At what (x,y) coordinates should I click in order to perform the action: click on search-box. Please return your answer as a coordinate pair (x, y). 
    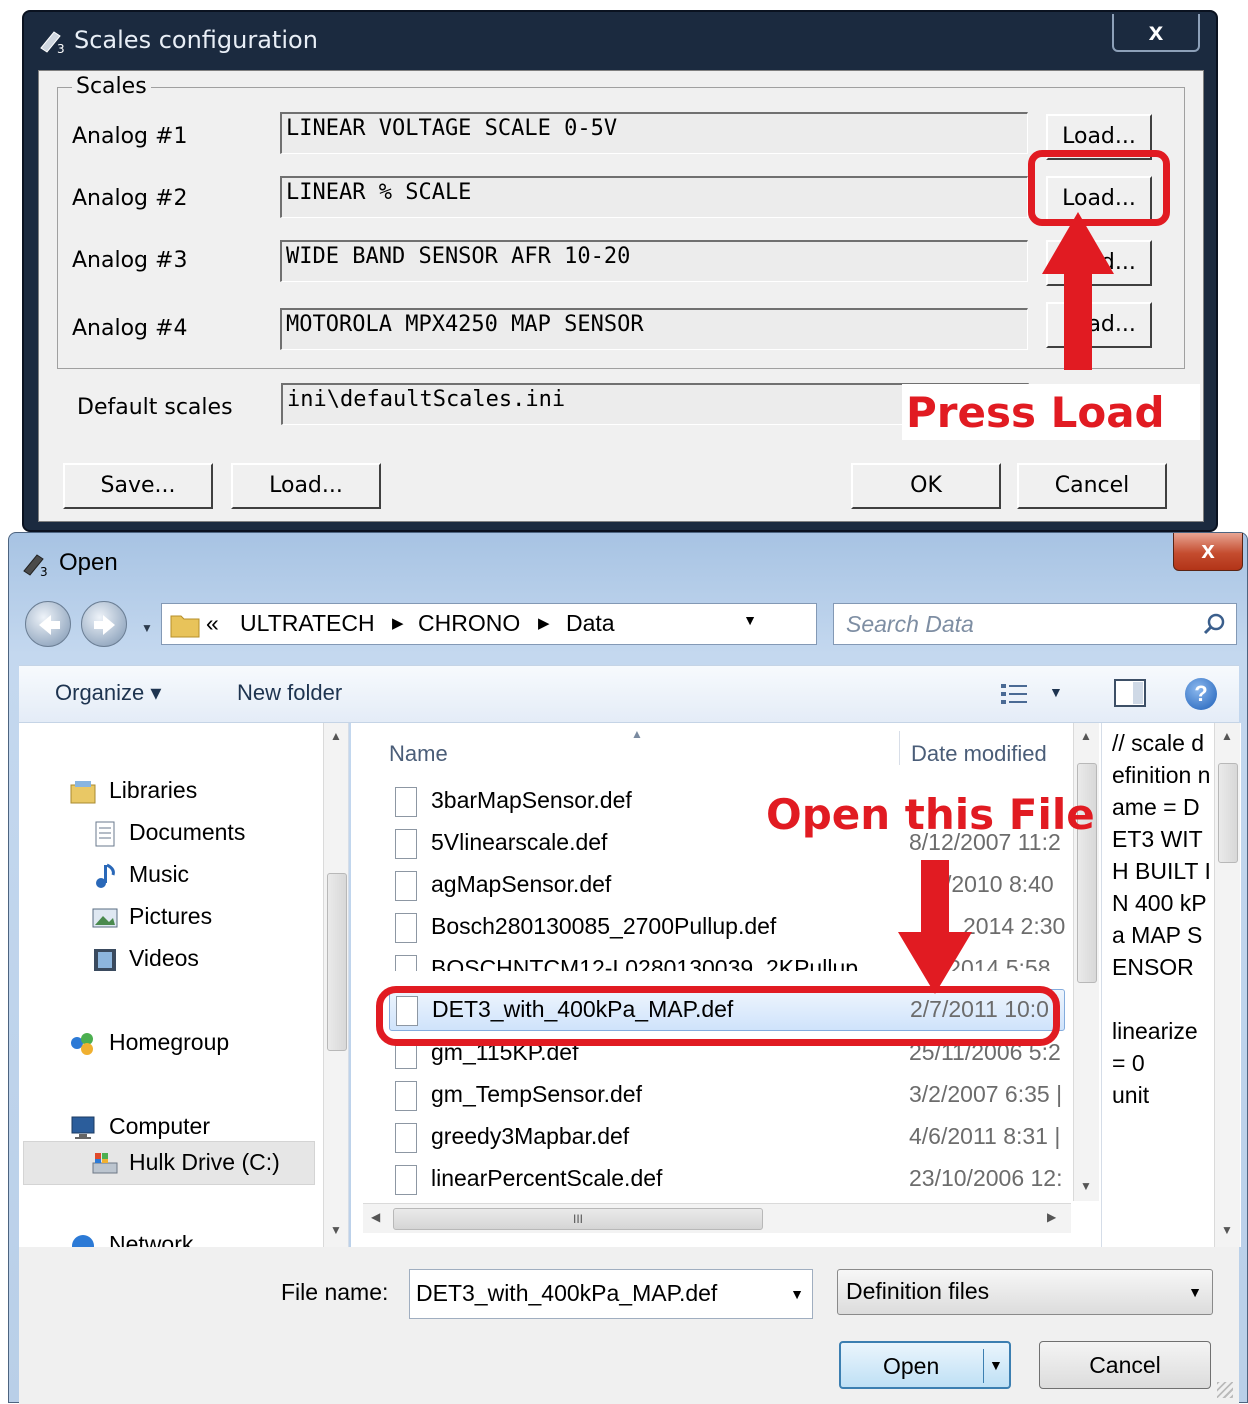
    Looking at the image, I should click on (1035, 624).